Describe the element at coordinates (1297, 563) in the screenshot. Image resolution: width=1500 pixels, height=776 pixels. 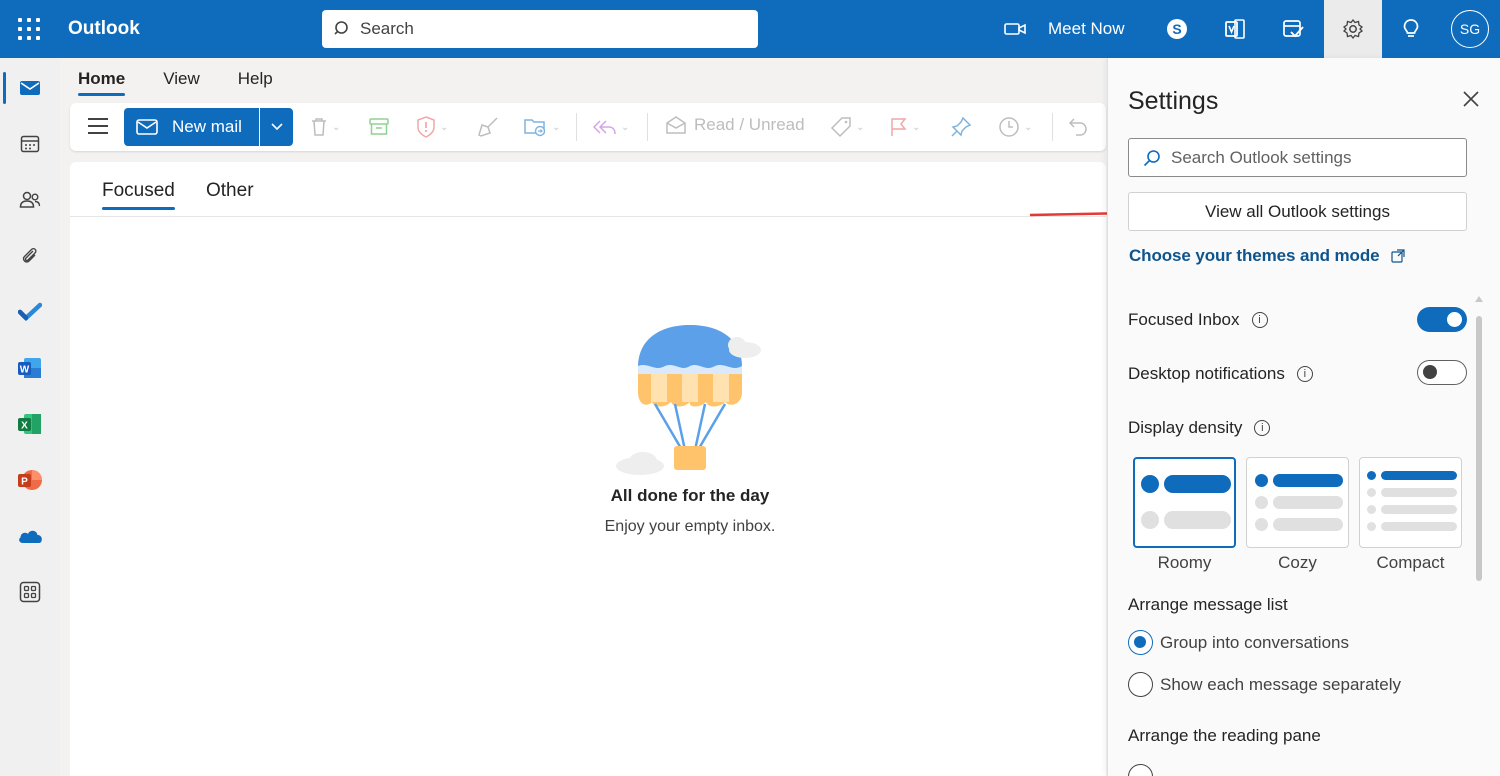
I see `density-cozy-label: Cozy` at that location.